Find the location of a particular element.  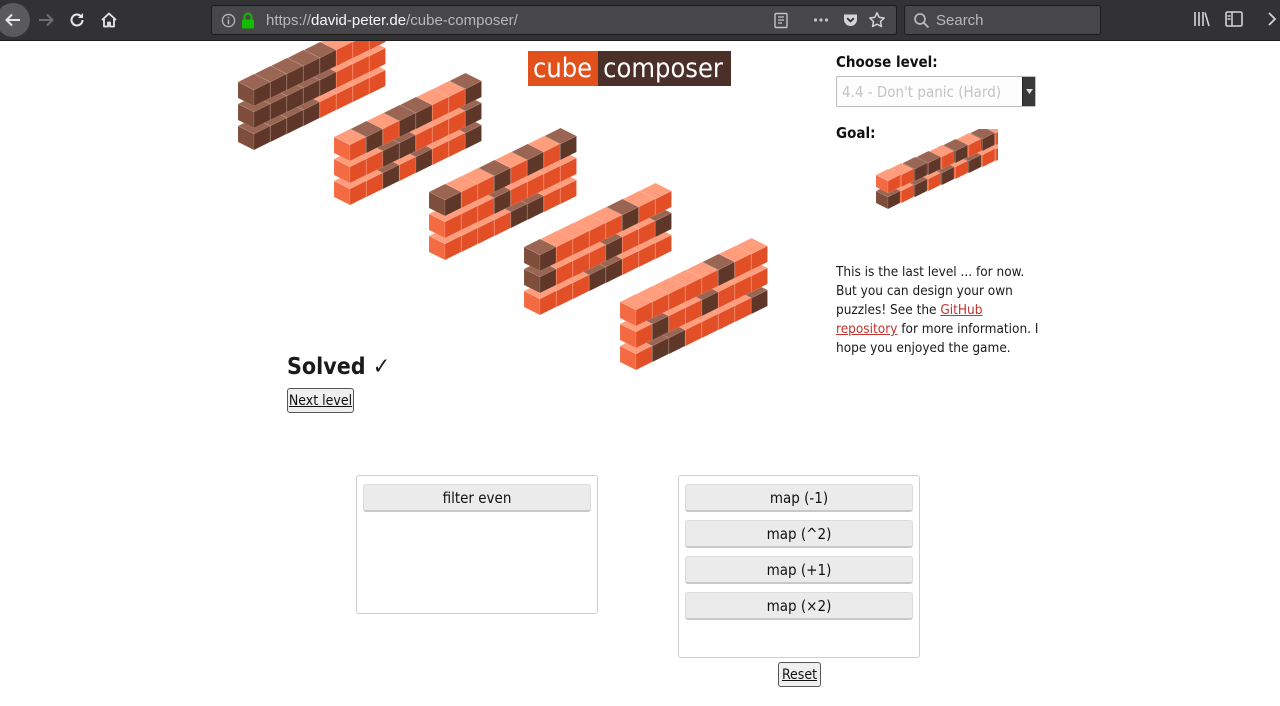

function-map-times-2: map (×2) is located at coordinates (799, 606).